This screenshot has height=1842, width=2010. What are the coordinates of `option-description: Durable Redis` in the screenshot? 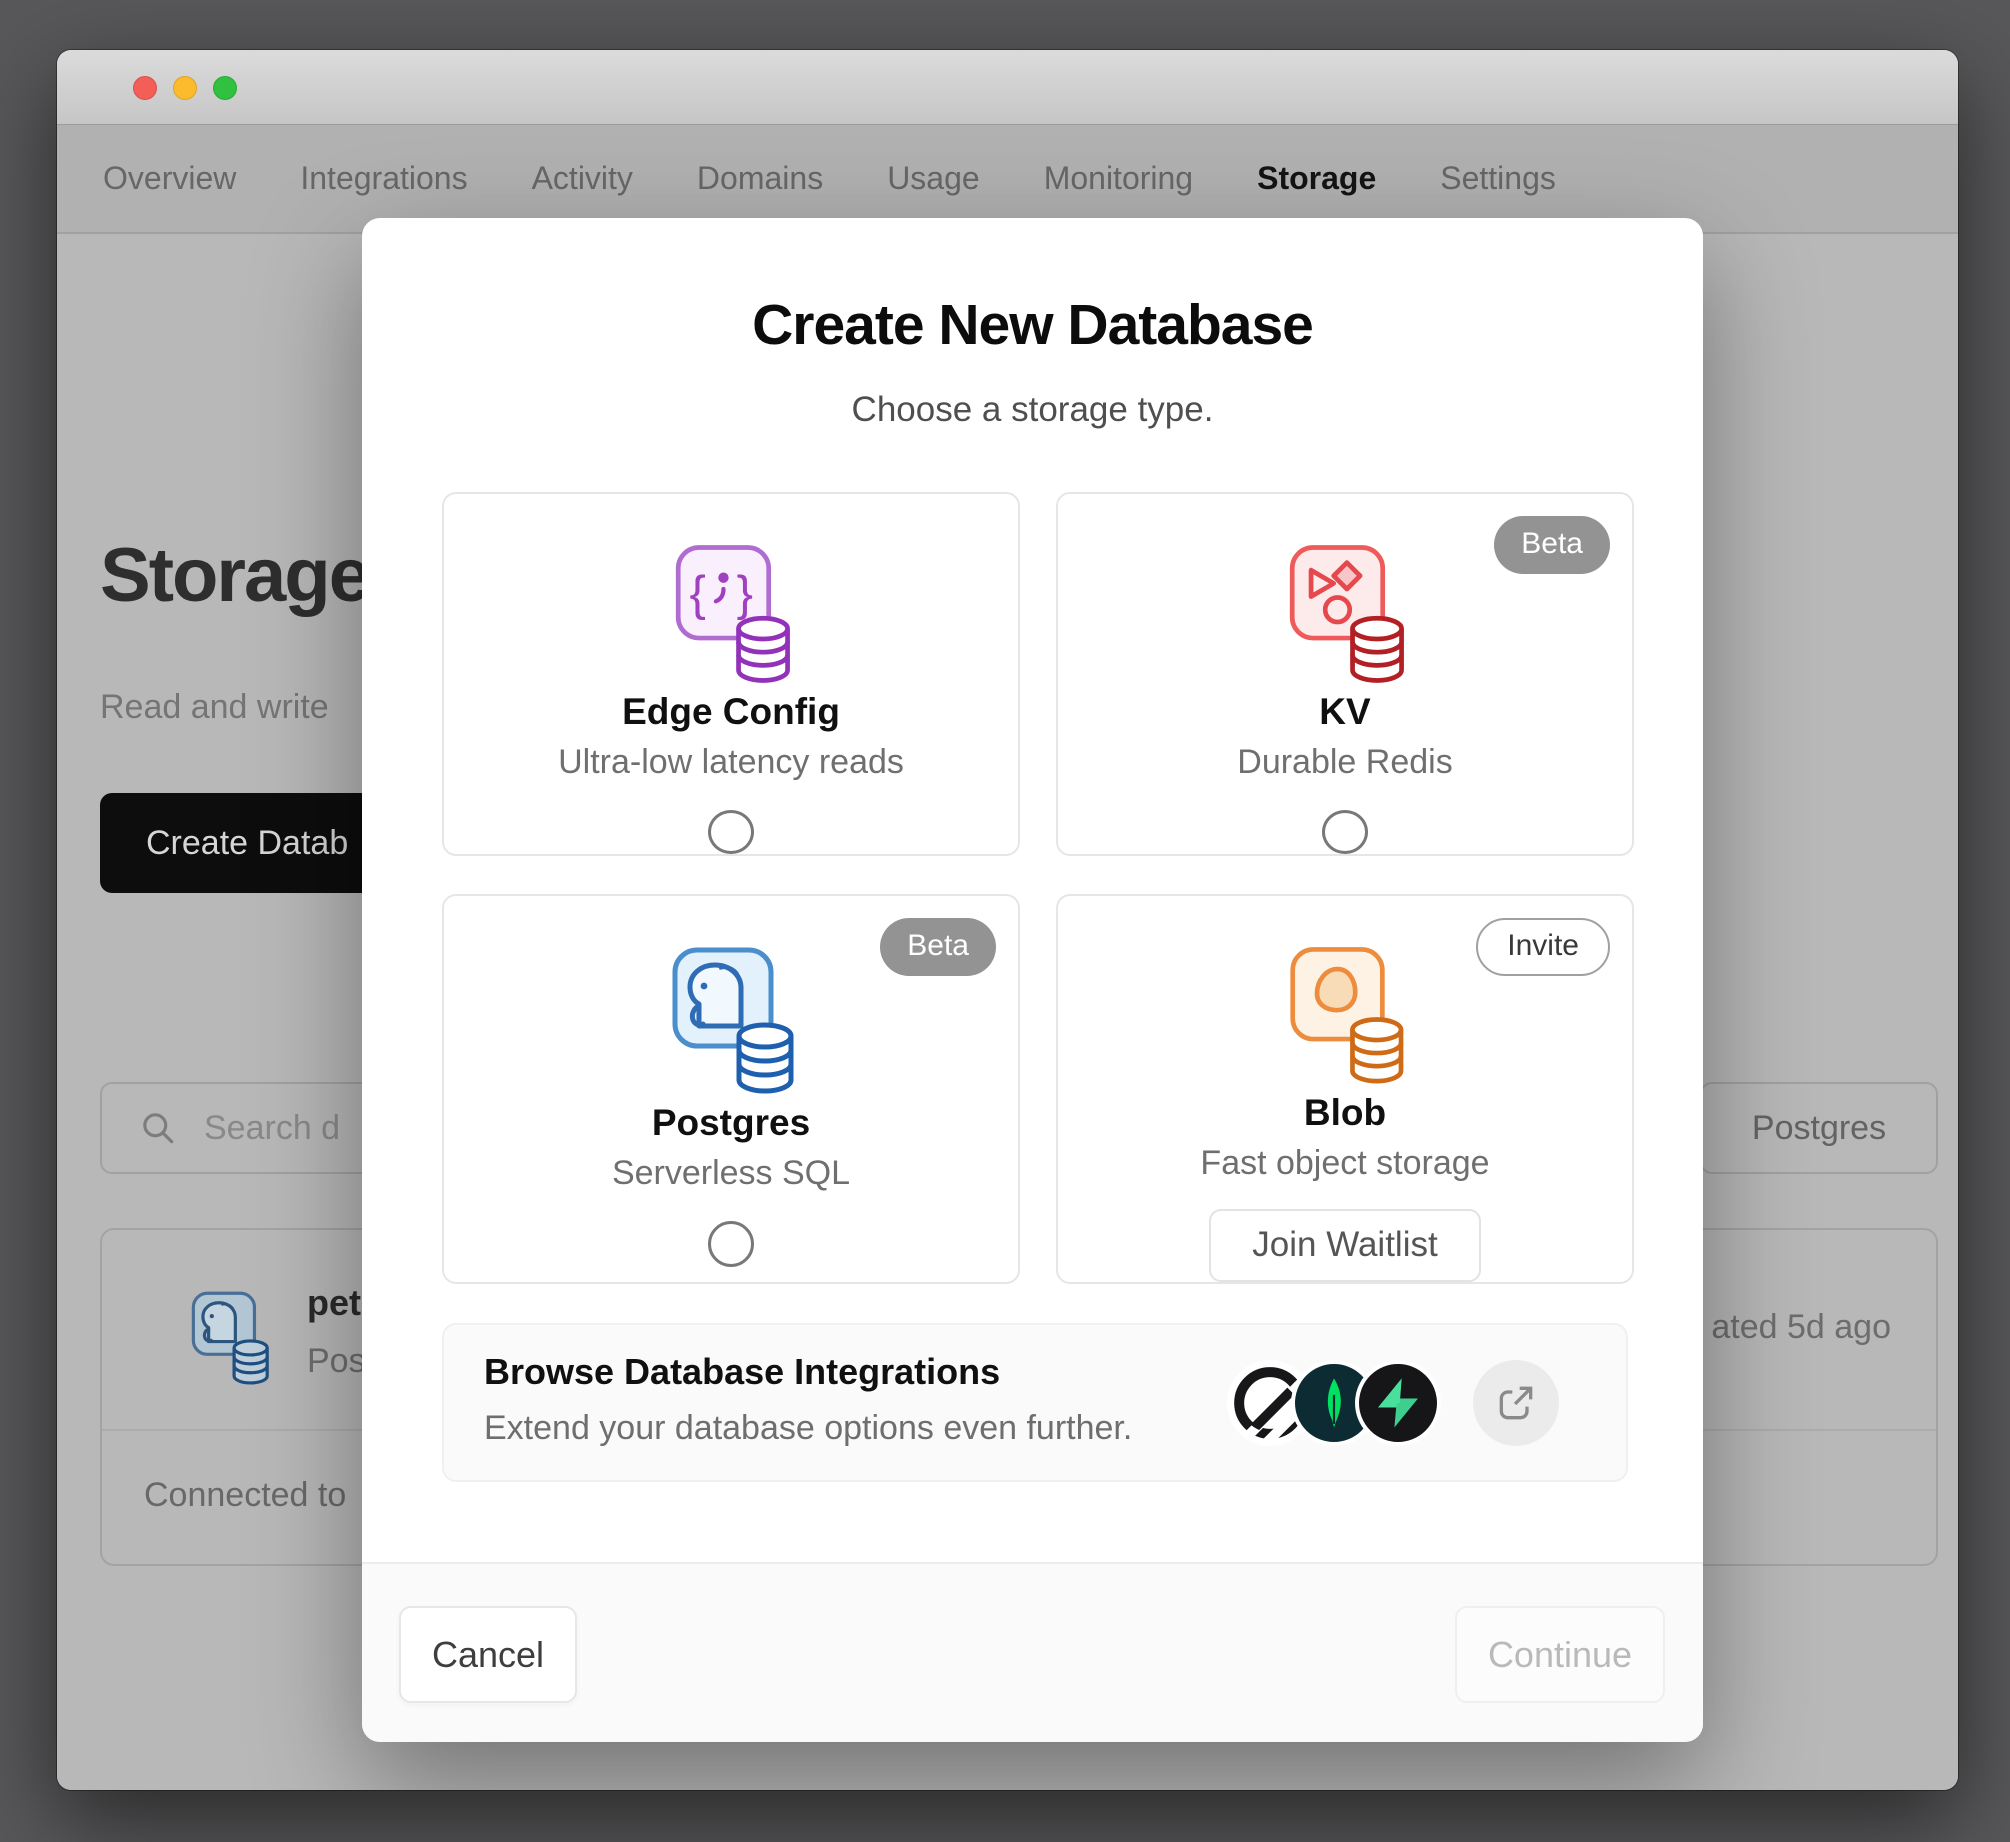 It's located at (1345, 762).